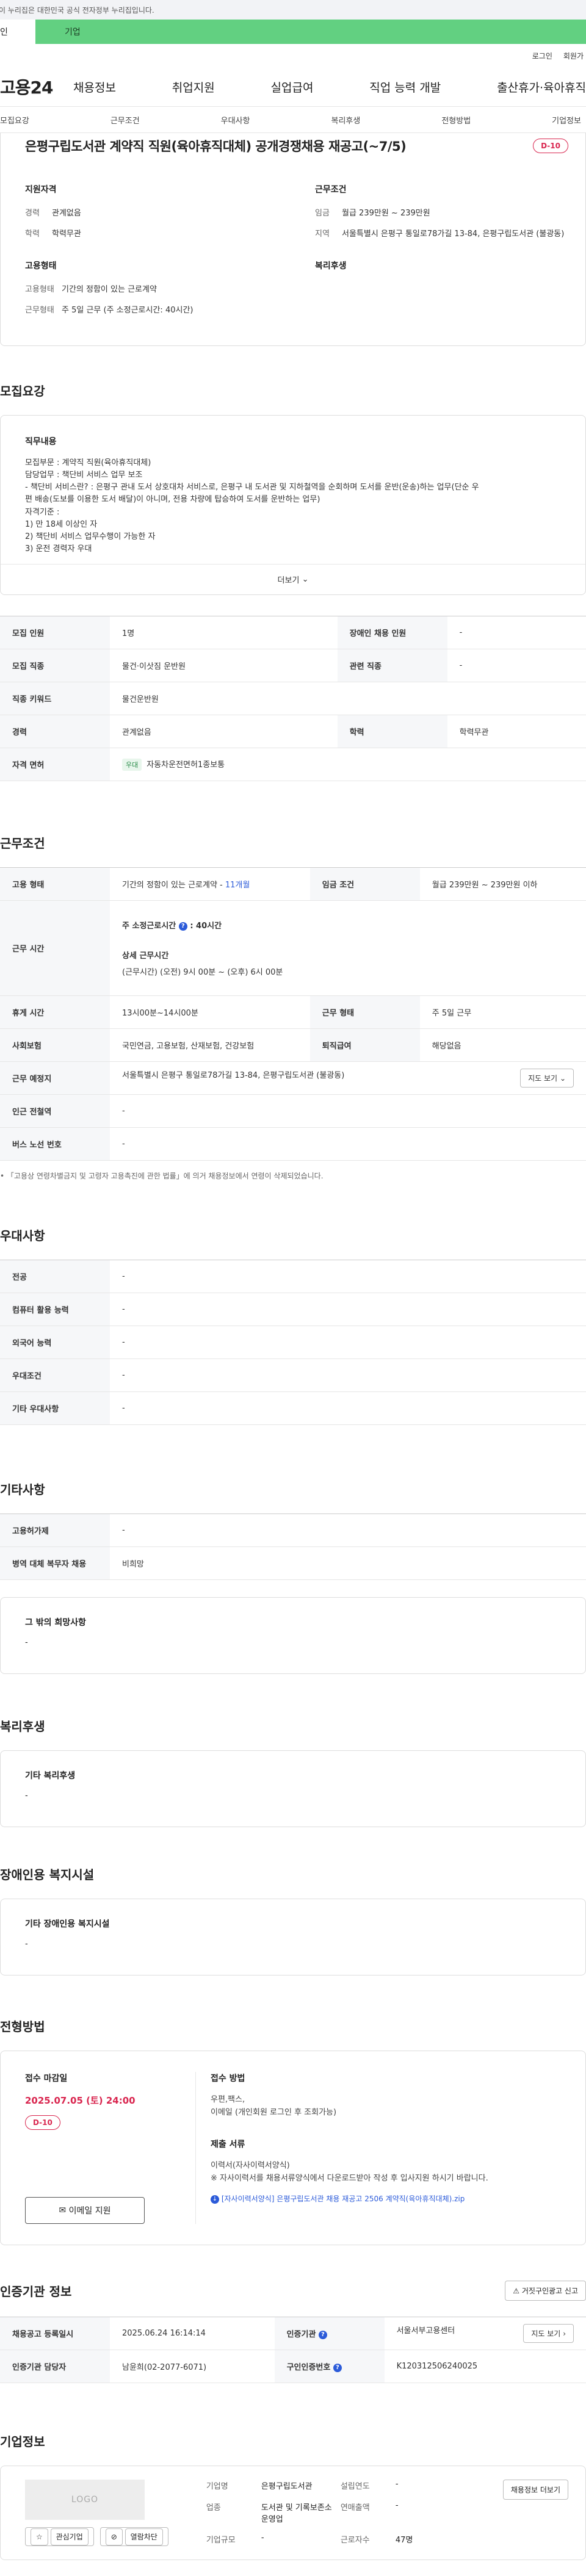  I want to click on gov-notice: 이 누리집은 대한민국 공식 전자정부 누리집입니다., so click(77, 10).